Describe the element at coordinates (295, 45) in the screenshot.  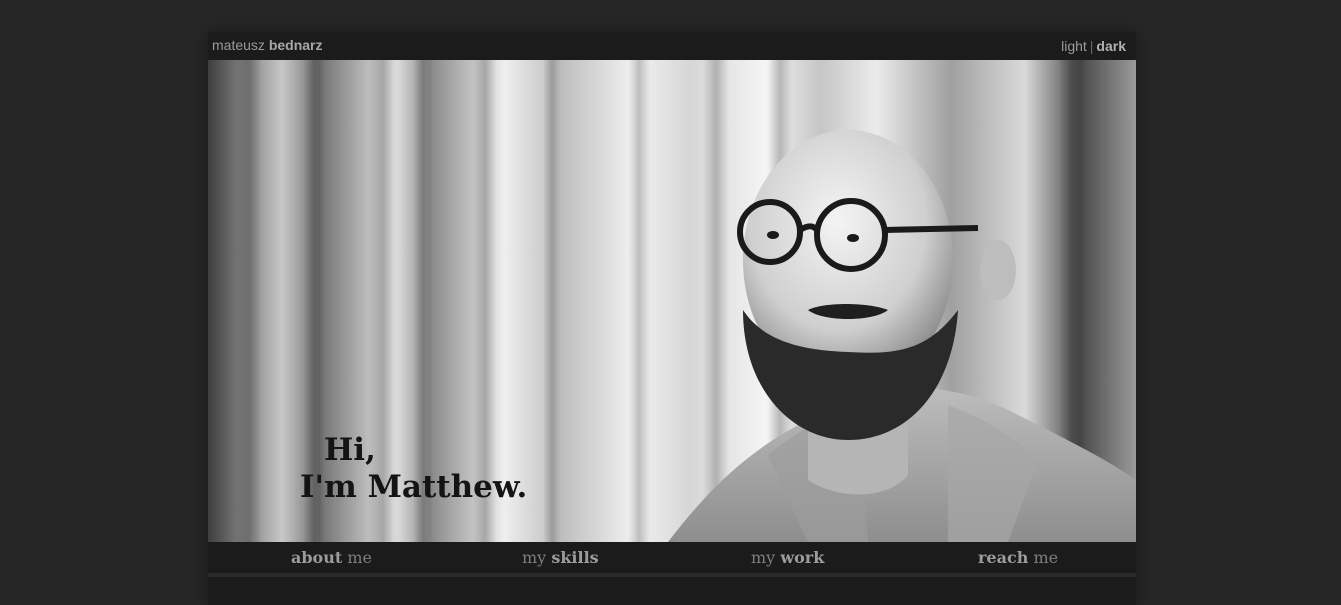
I see `brand-last-name: bednarz` at that location.